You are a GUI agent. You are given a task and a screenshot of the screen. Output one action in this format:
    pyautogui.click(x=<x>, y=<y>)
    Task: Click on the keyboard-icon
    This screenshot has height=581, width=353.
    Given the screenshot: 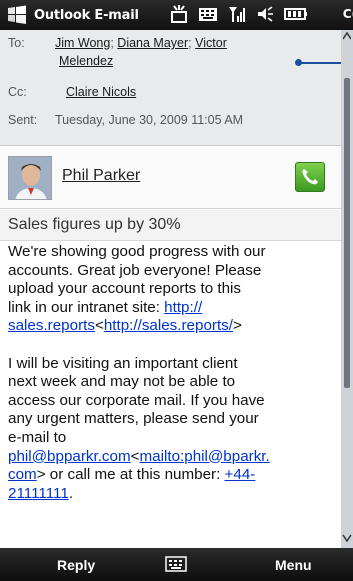 What is the action you would take?
    pyautogui.click(x=176, y=564)
    